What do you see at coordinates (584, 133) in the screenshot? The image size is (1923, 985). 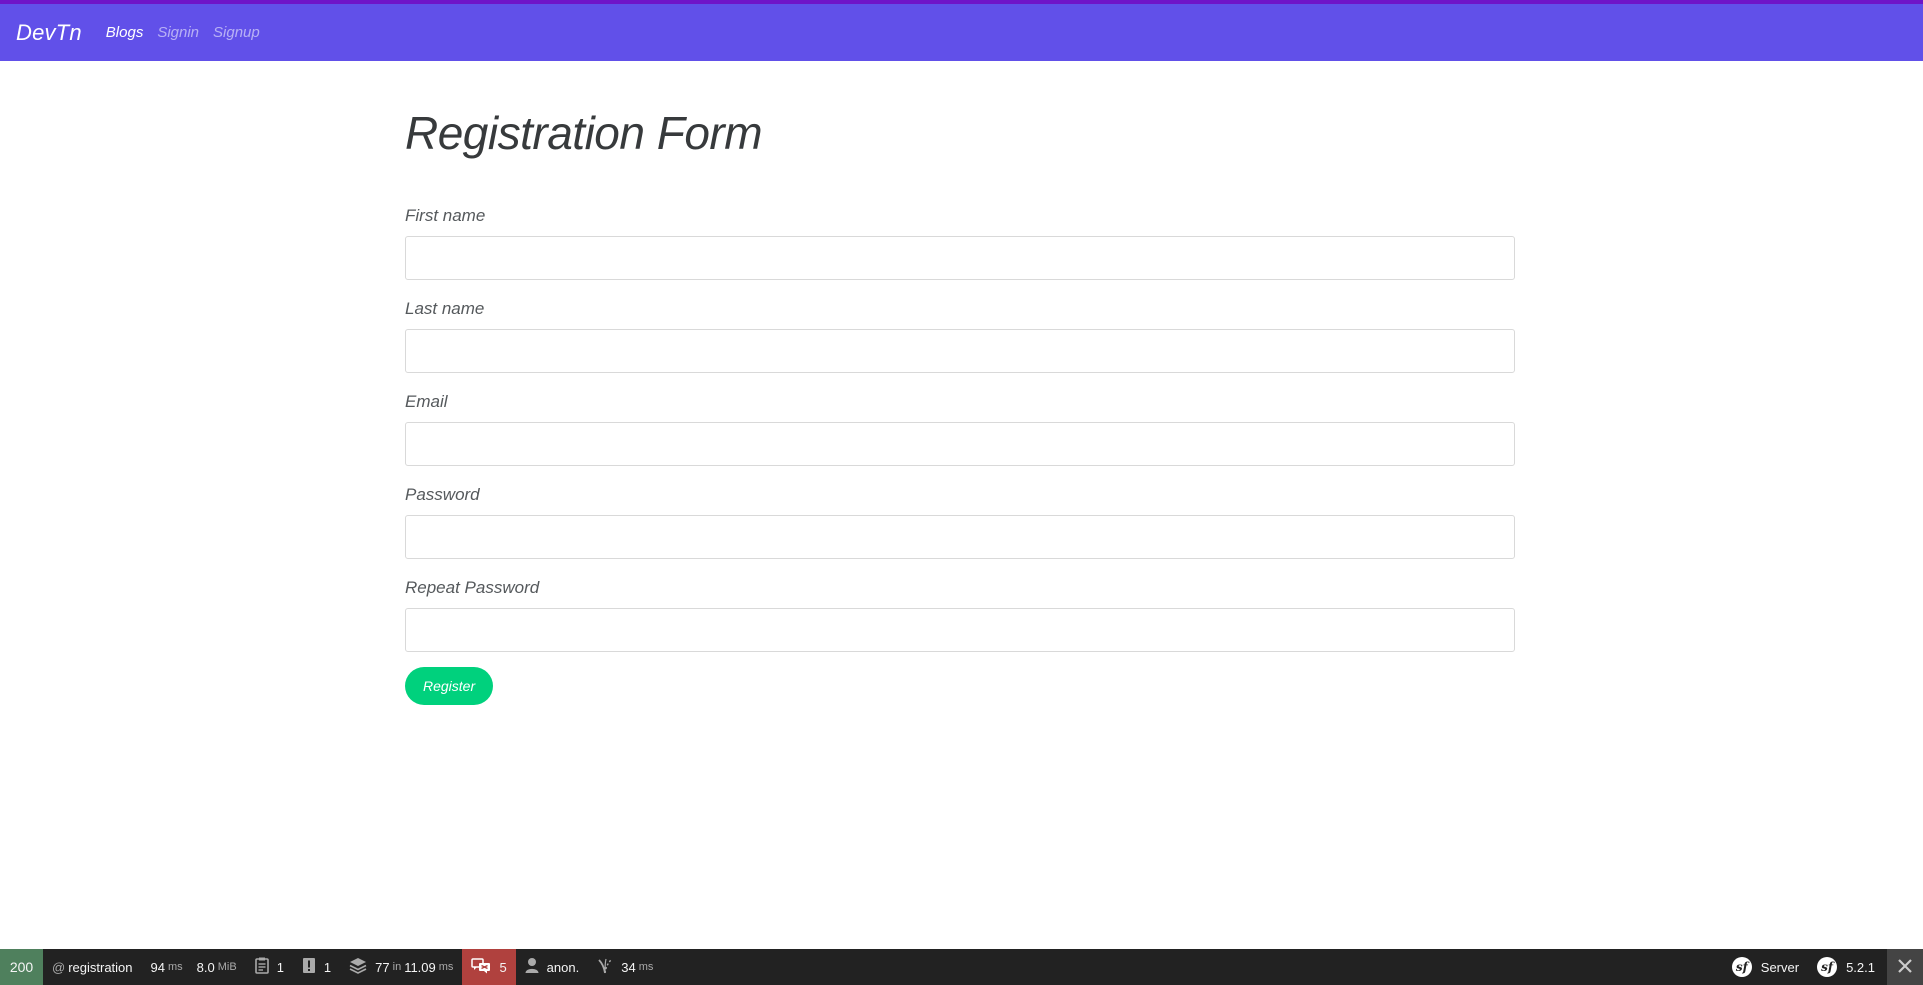 I see `page-title: Registration Form` at bounding box center [584, 133].